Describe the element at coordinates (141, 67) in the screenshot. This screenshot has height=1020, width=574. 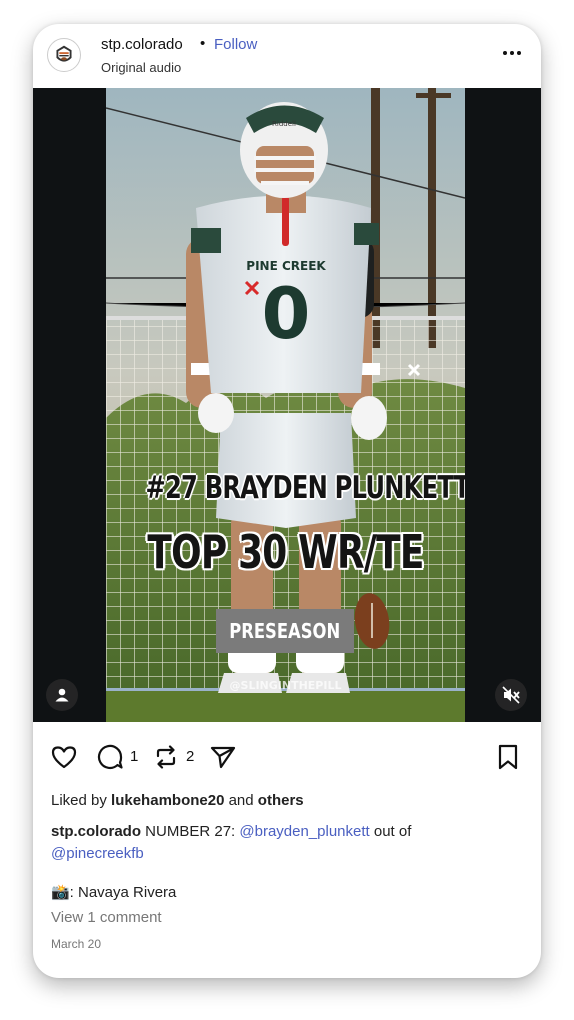
I see `audio-label: Original audio` at that location.